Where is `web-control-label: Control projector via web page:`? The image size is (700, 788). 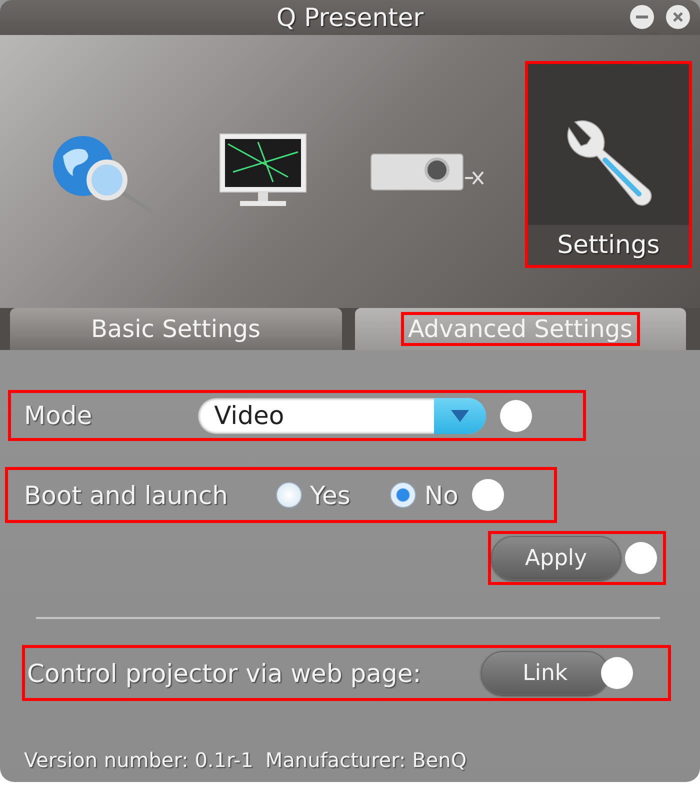
web-control-label: Control projector via web page: is located at coordinates (224, 673).